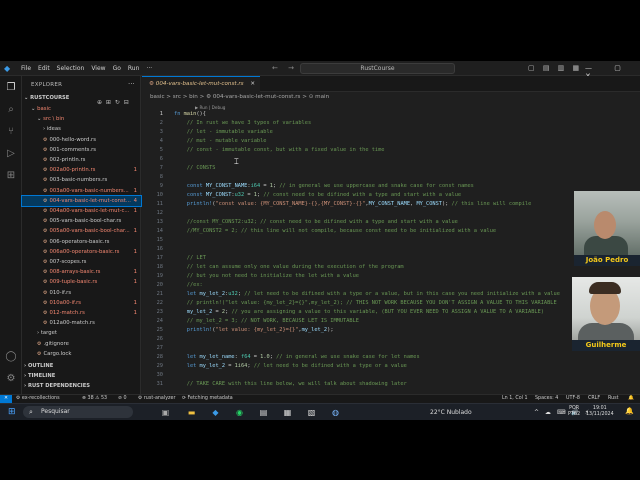  What do you see at coordinates (81, 129) in the screenshot?
I see `tree-folder: › ideas` at bounding box center [81, 129].